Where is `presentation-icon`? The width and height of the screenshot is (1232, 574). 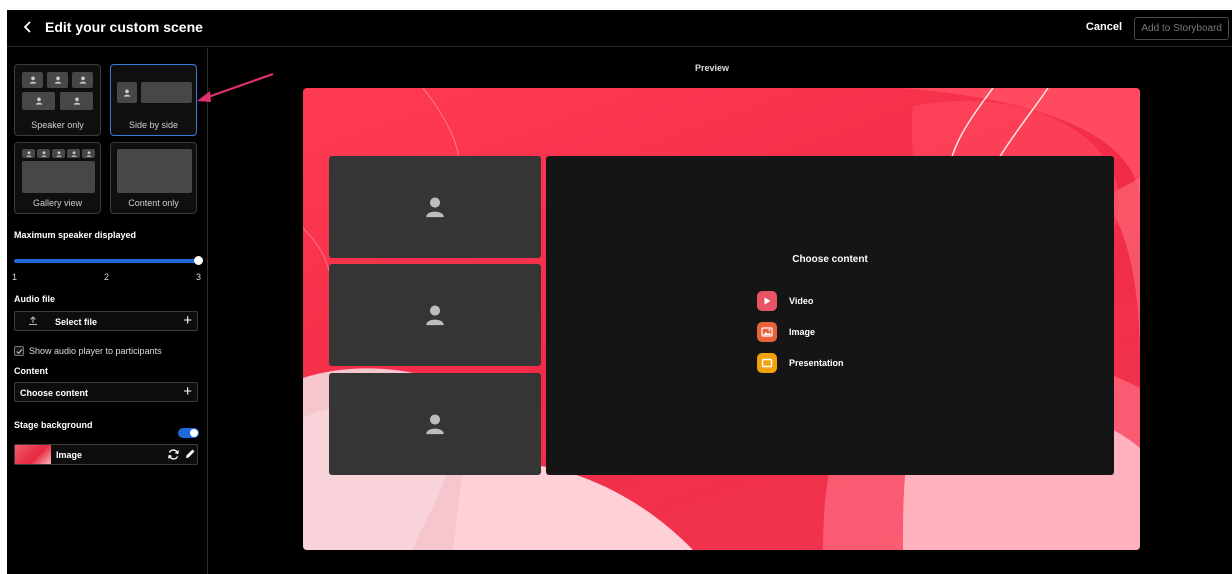 presentation-icon is located at coordinates (767, 363).